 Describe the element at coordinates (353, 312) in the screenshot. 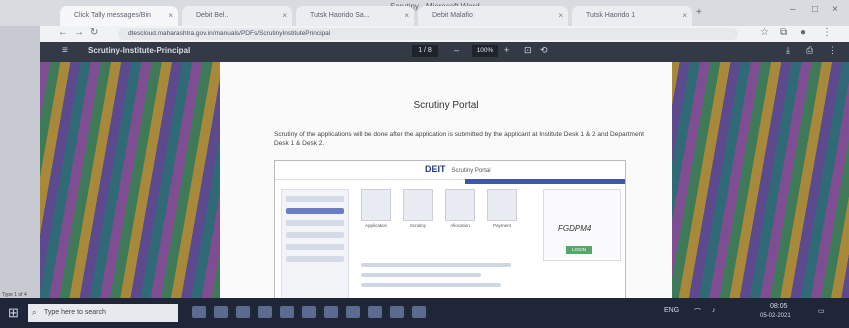

I see `excel-icon` at that location.